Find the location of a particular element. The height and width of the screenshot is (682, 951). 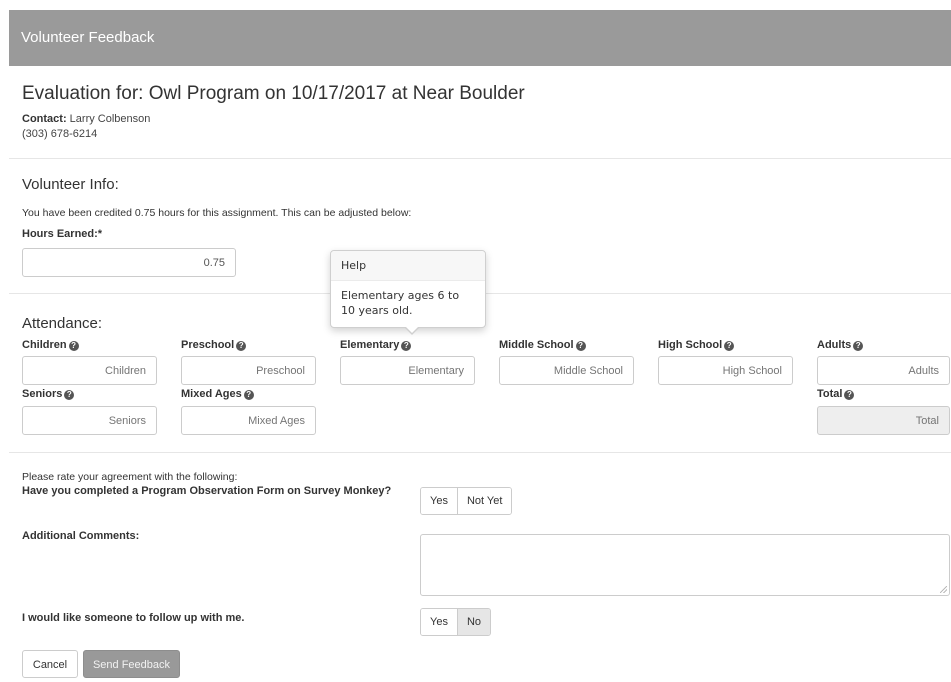

elementary-input is located at coordinates (407, 370).